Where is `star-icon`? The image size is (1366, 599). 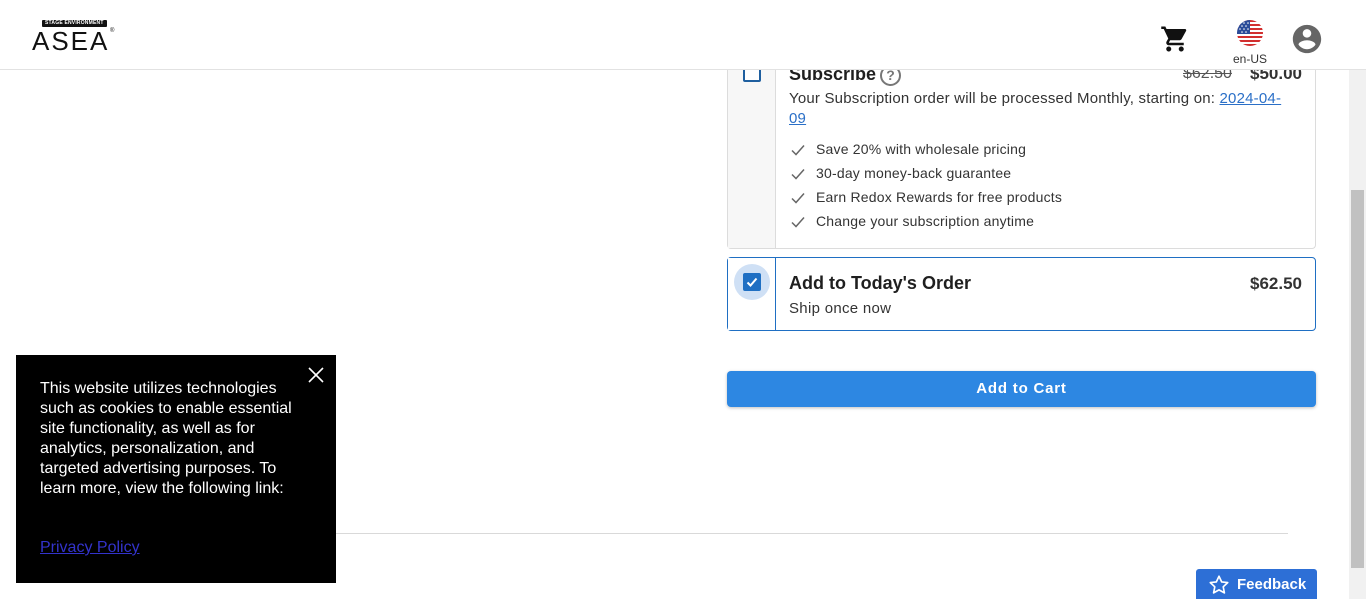 star-icon is located at coordinates (1219, 584).